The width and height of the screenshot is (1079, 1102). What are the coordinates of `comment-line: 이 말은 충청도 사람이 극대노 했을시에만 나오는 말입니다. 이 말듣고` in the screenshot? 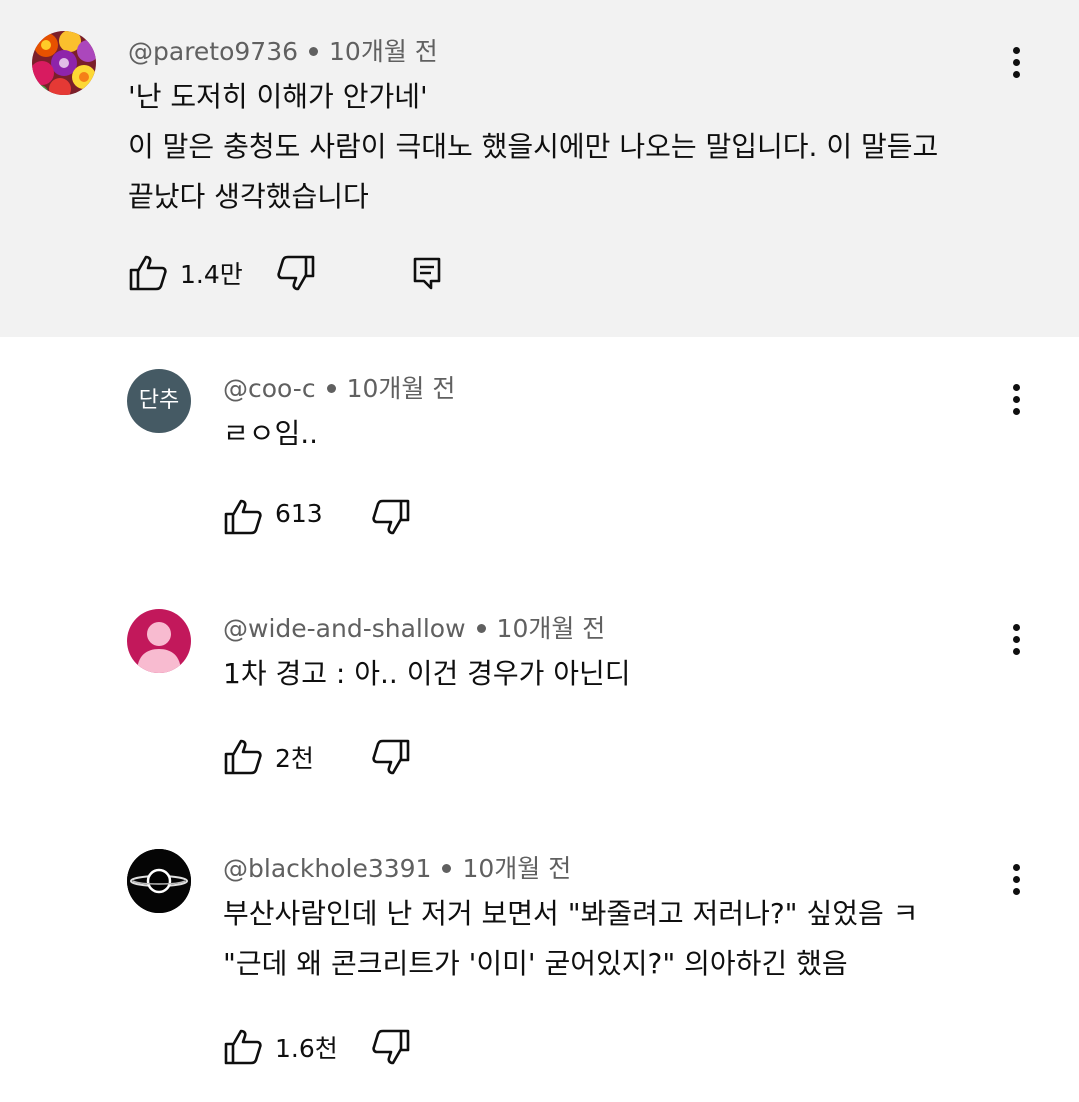 It's located at (533, 146).